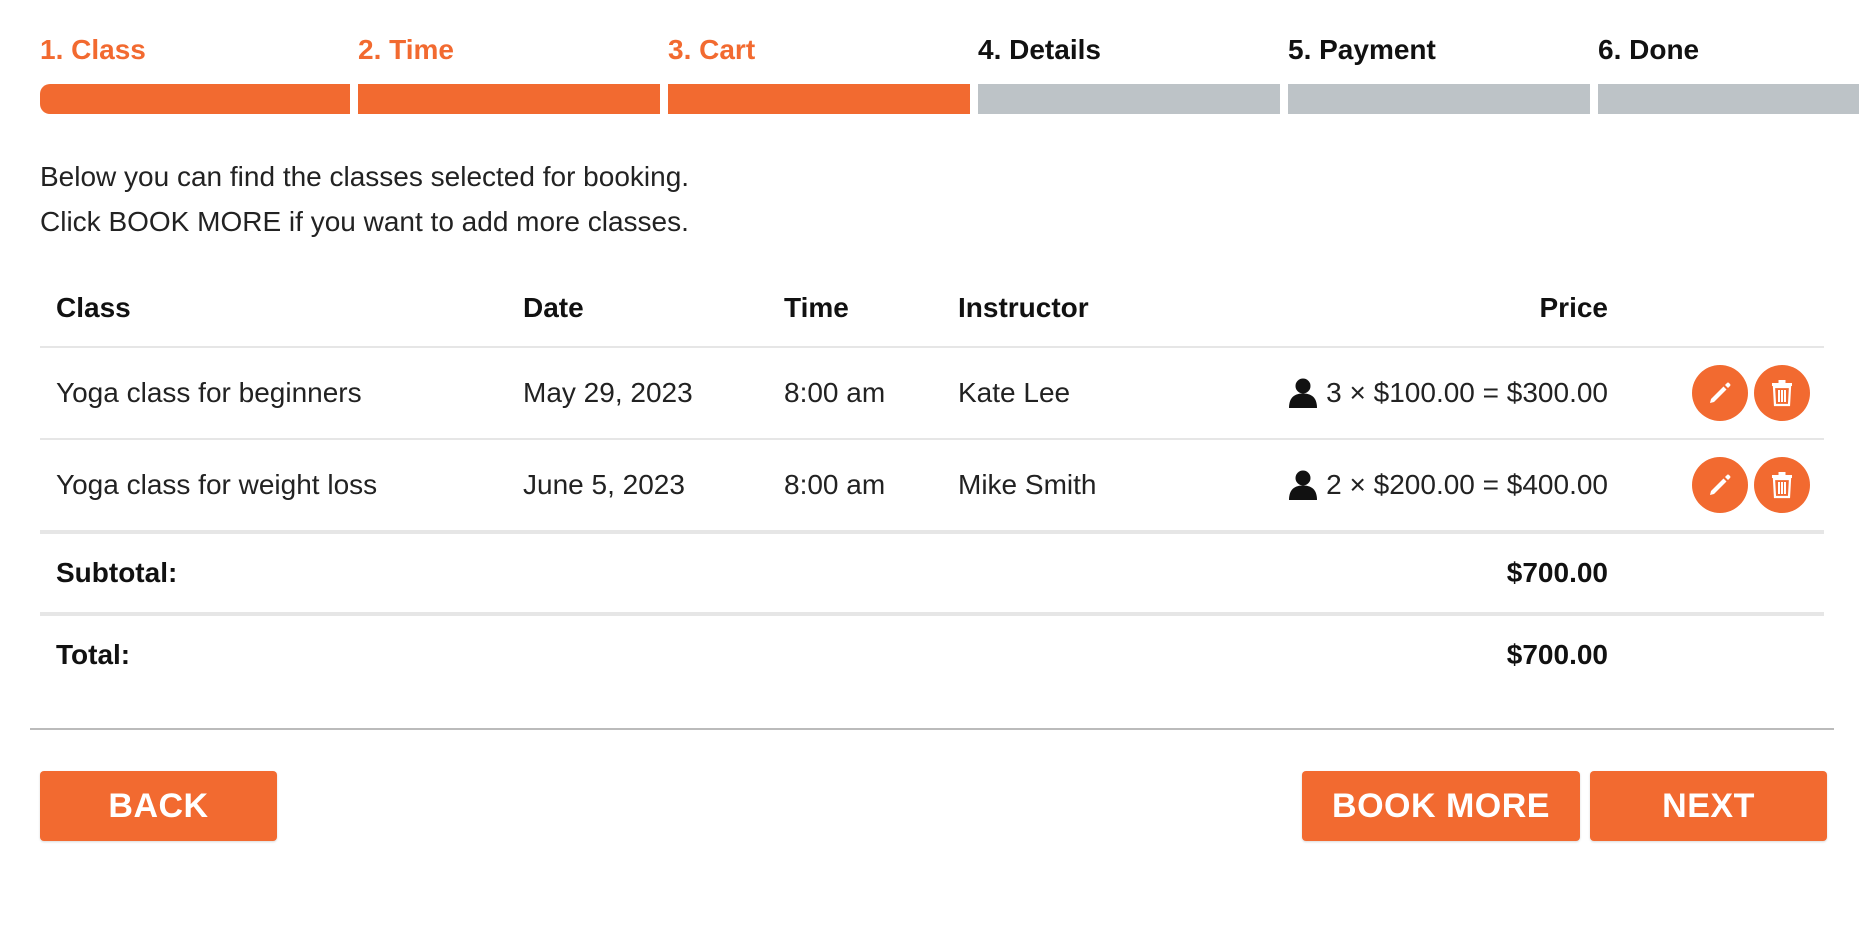 The height and width of the screenshot is (947, 1859). What do you see at coordinates (932, 309) in the screenshot?
I see `table-header-row: Class Date Time Instructor Price` at bounding box center [932, 309].